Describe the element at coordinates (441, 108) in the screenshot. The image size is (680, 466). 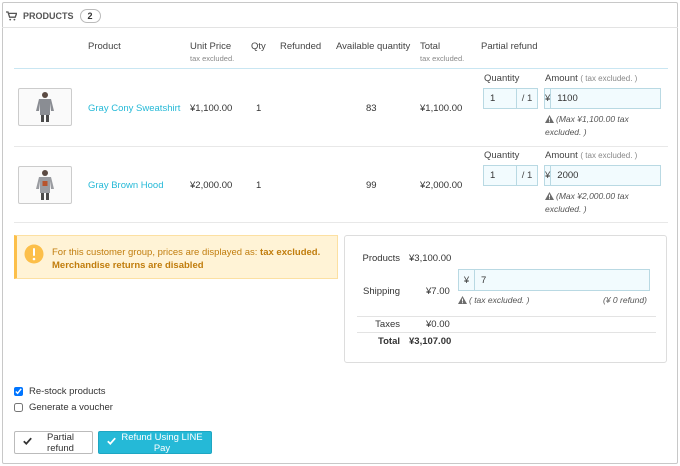
I see `product-total: ¥1,100.00` at that location.